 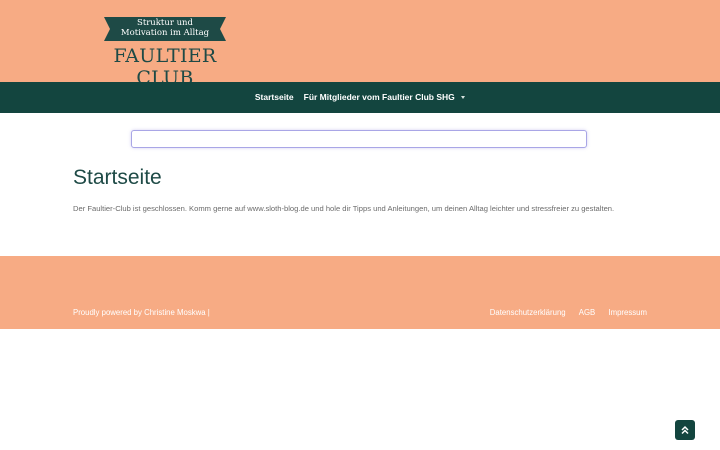 What do you see at coordinates (463, 98) in the screenshot?
I see `chevron-down-icon` at bounding box center [463, 98].